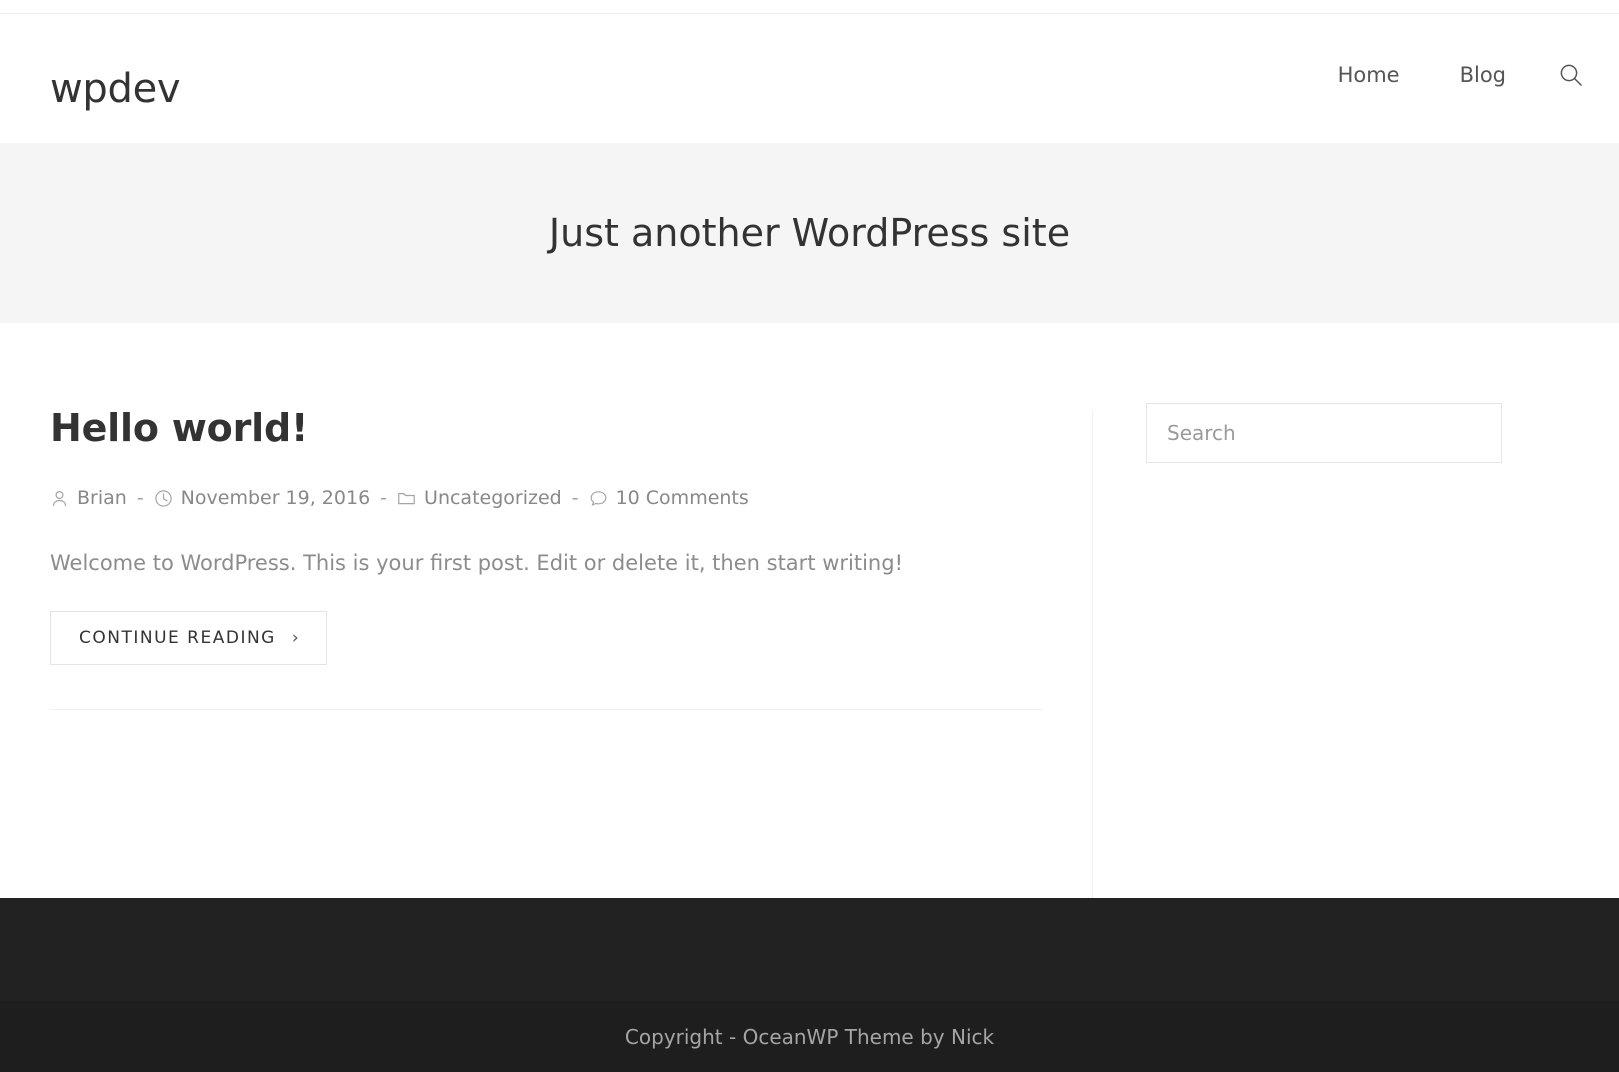 The image size is (1619, 1072). I want to click on chevron-right-icon: ›, so click(296, 637).